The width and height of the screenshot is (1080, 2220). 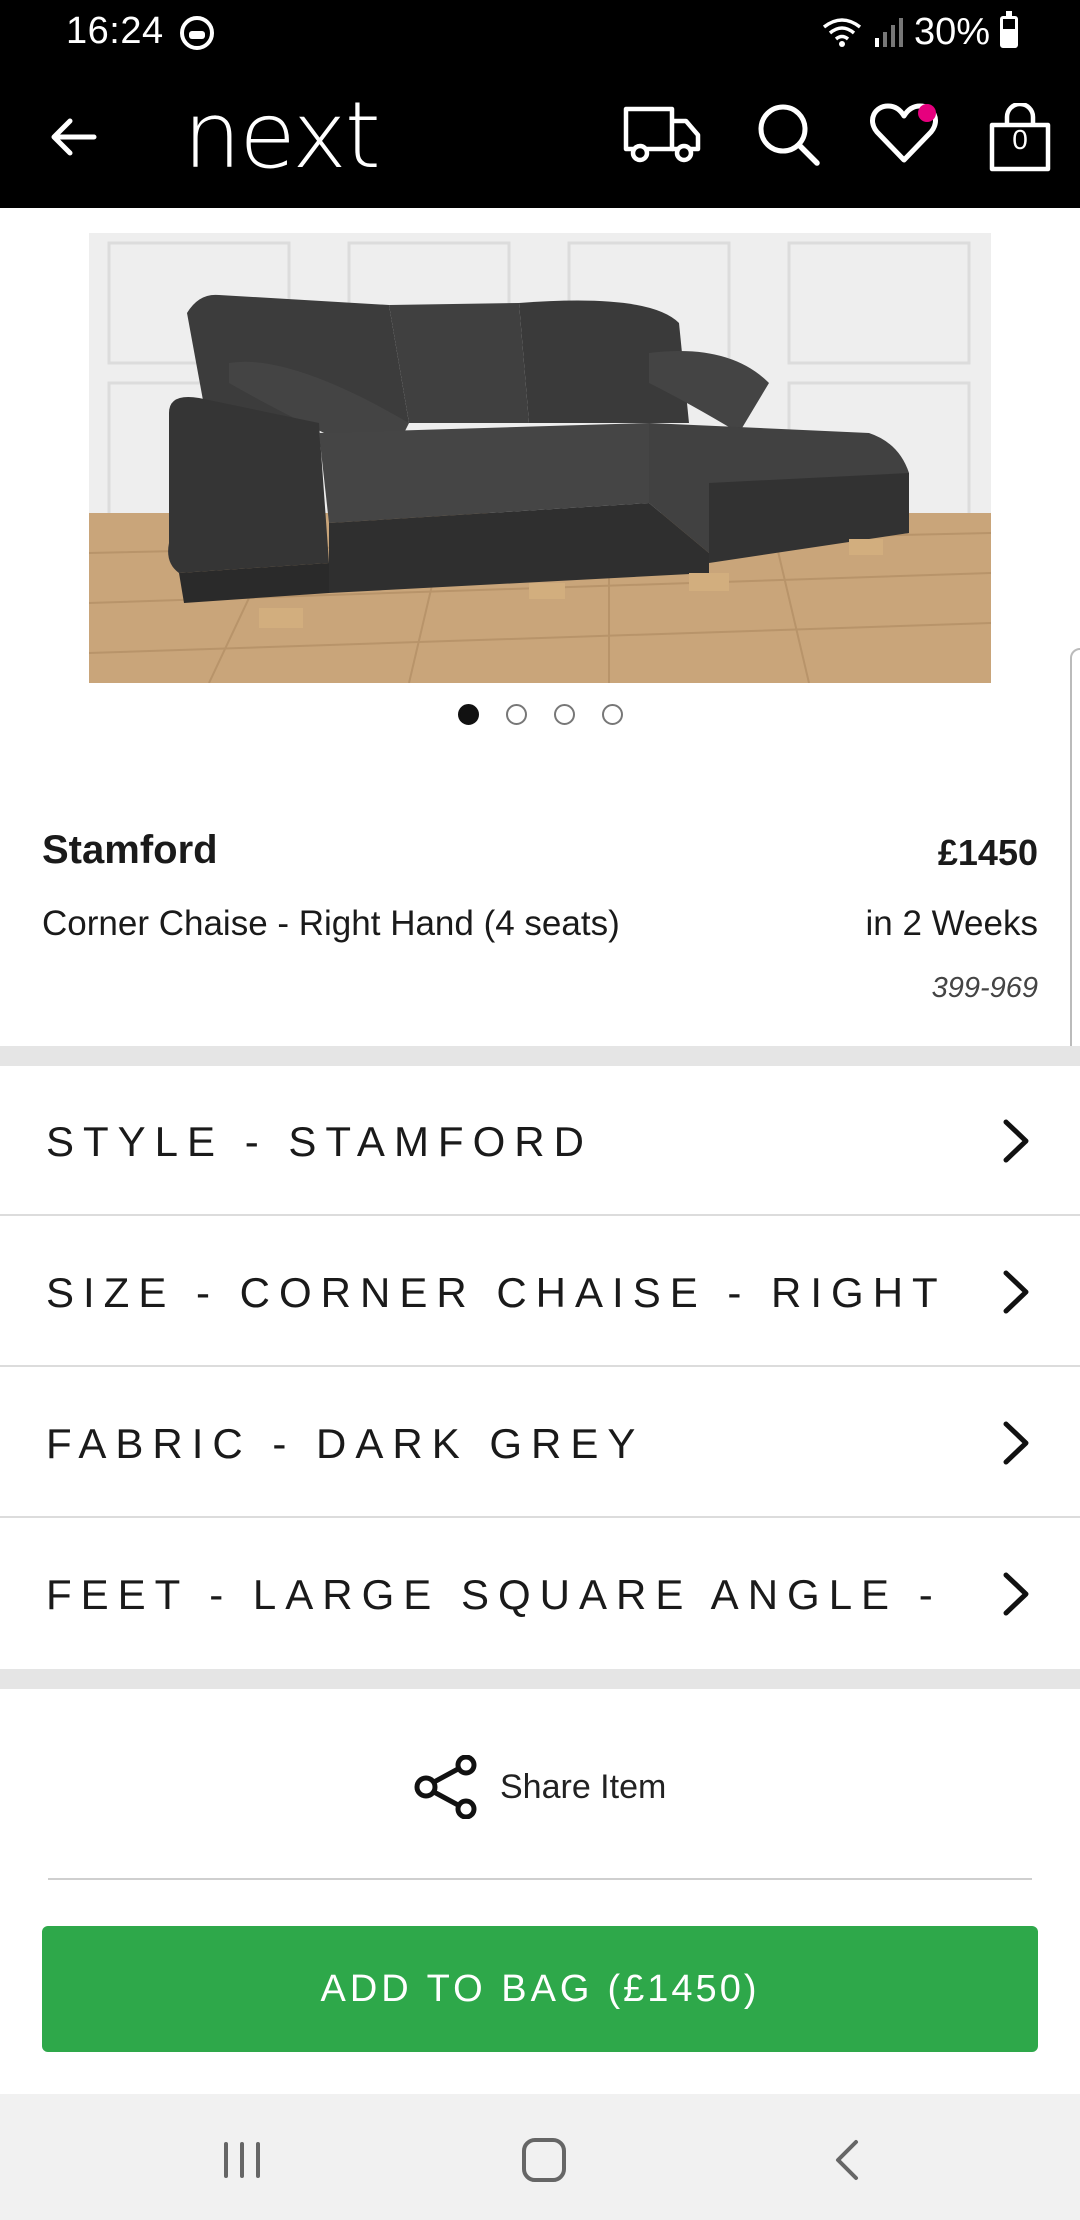 I want to click on option-row-style: STYLE - STAMFORD, so click(x=540, y=1141).